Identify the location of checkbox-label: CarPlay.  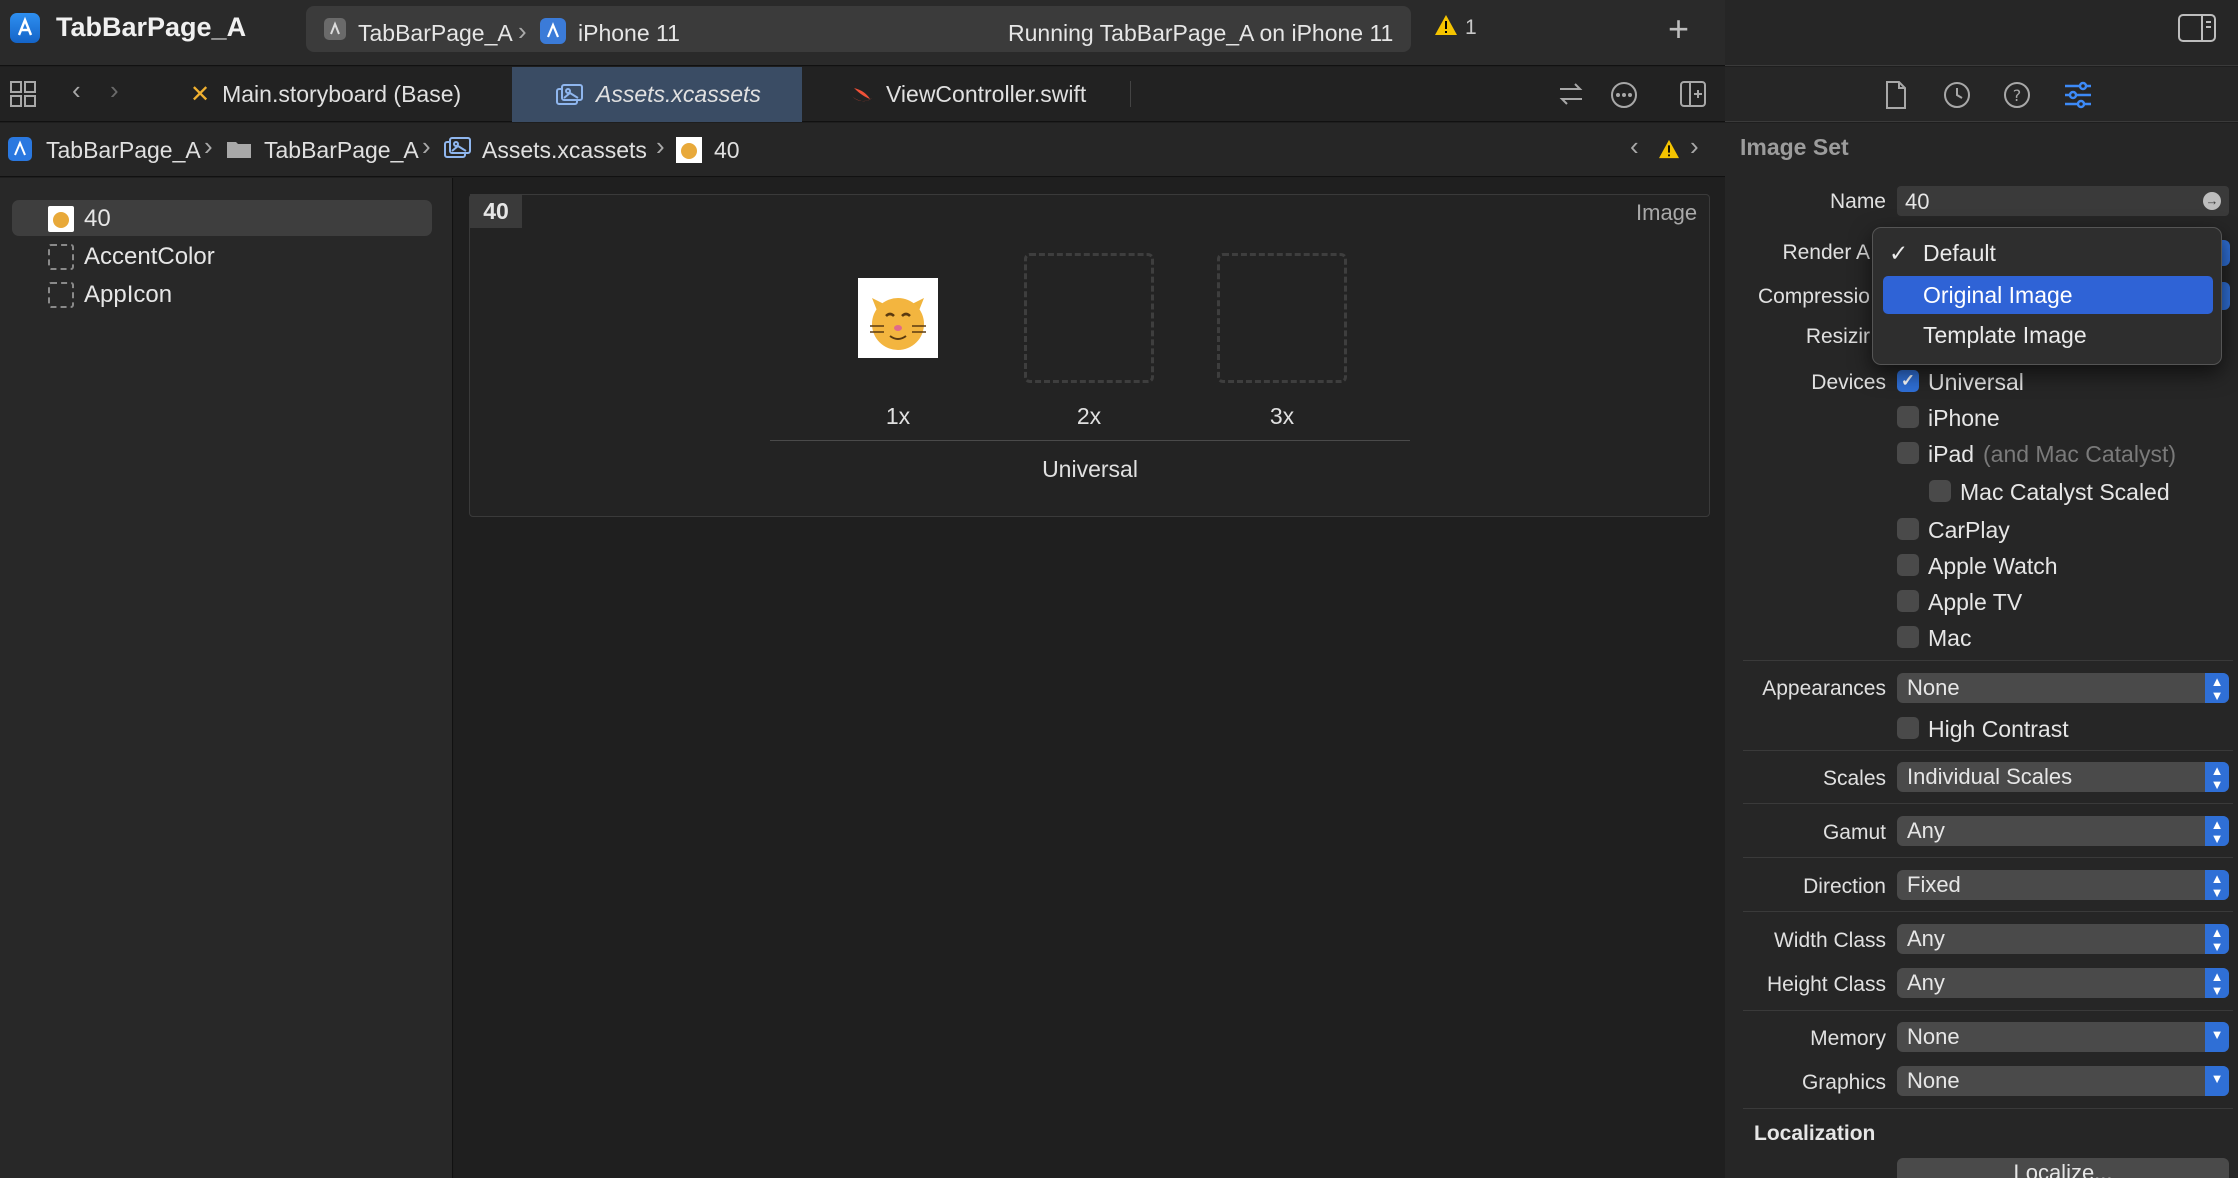
(1969, 530).